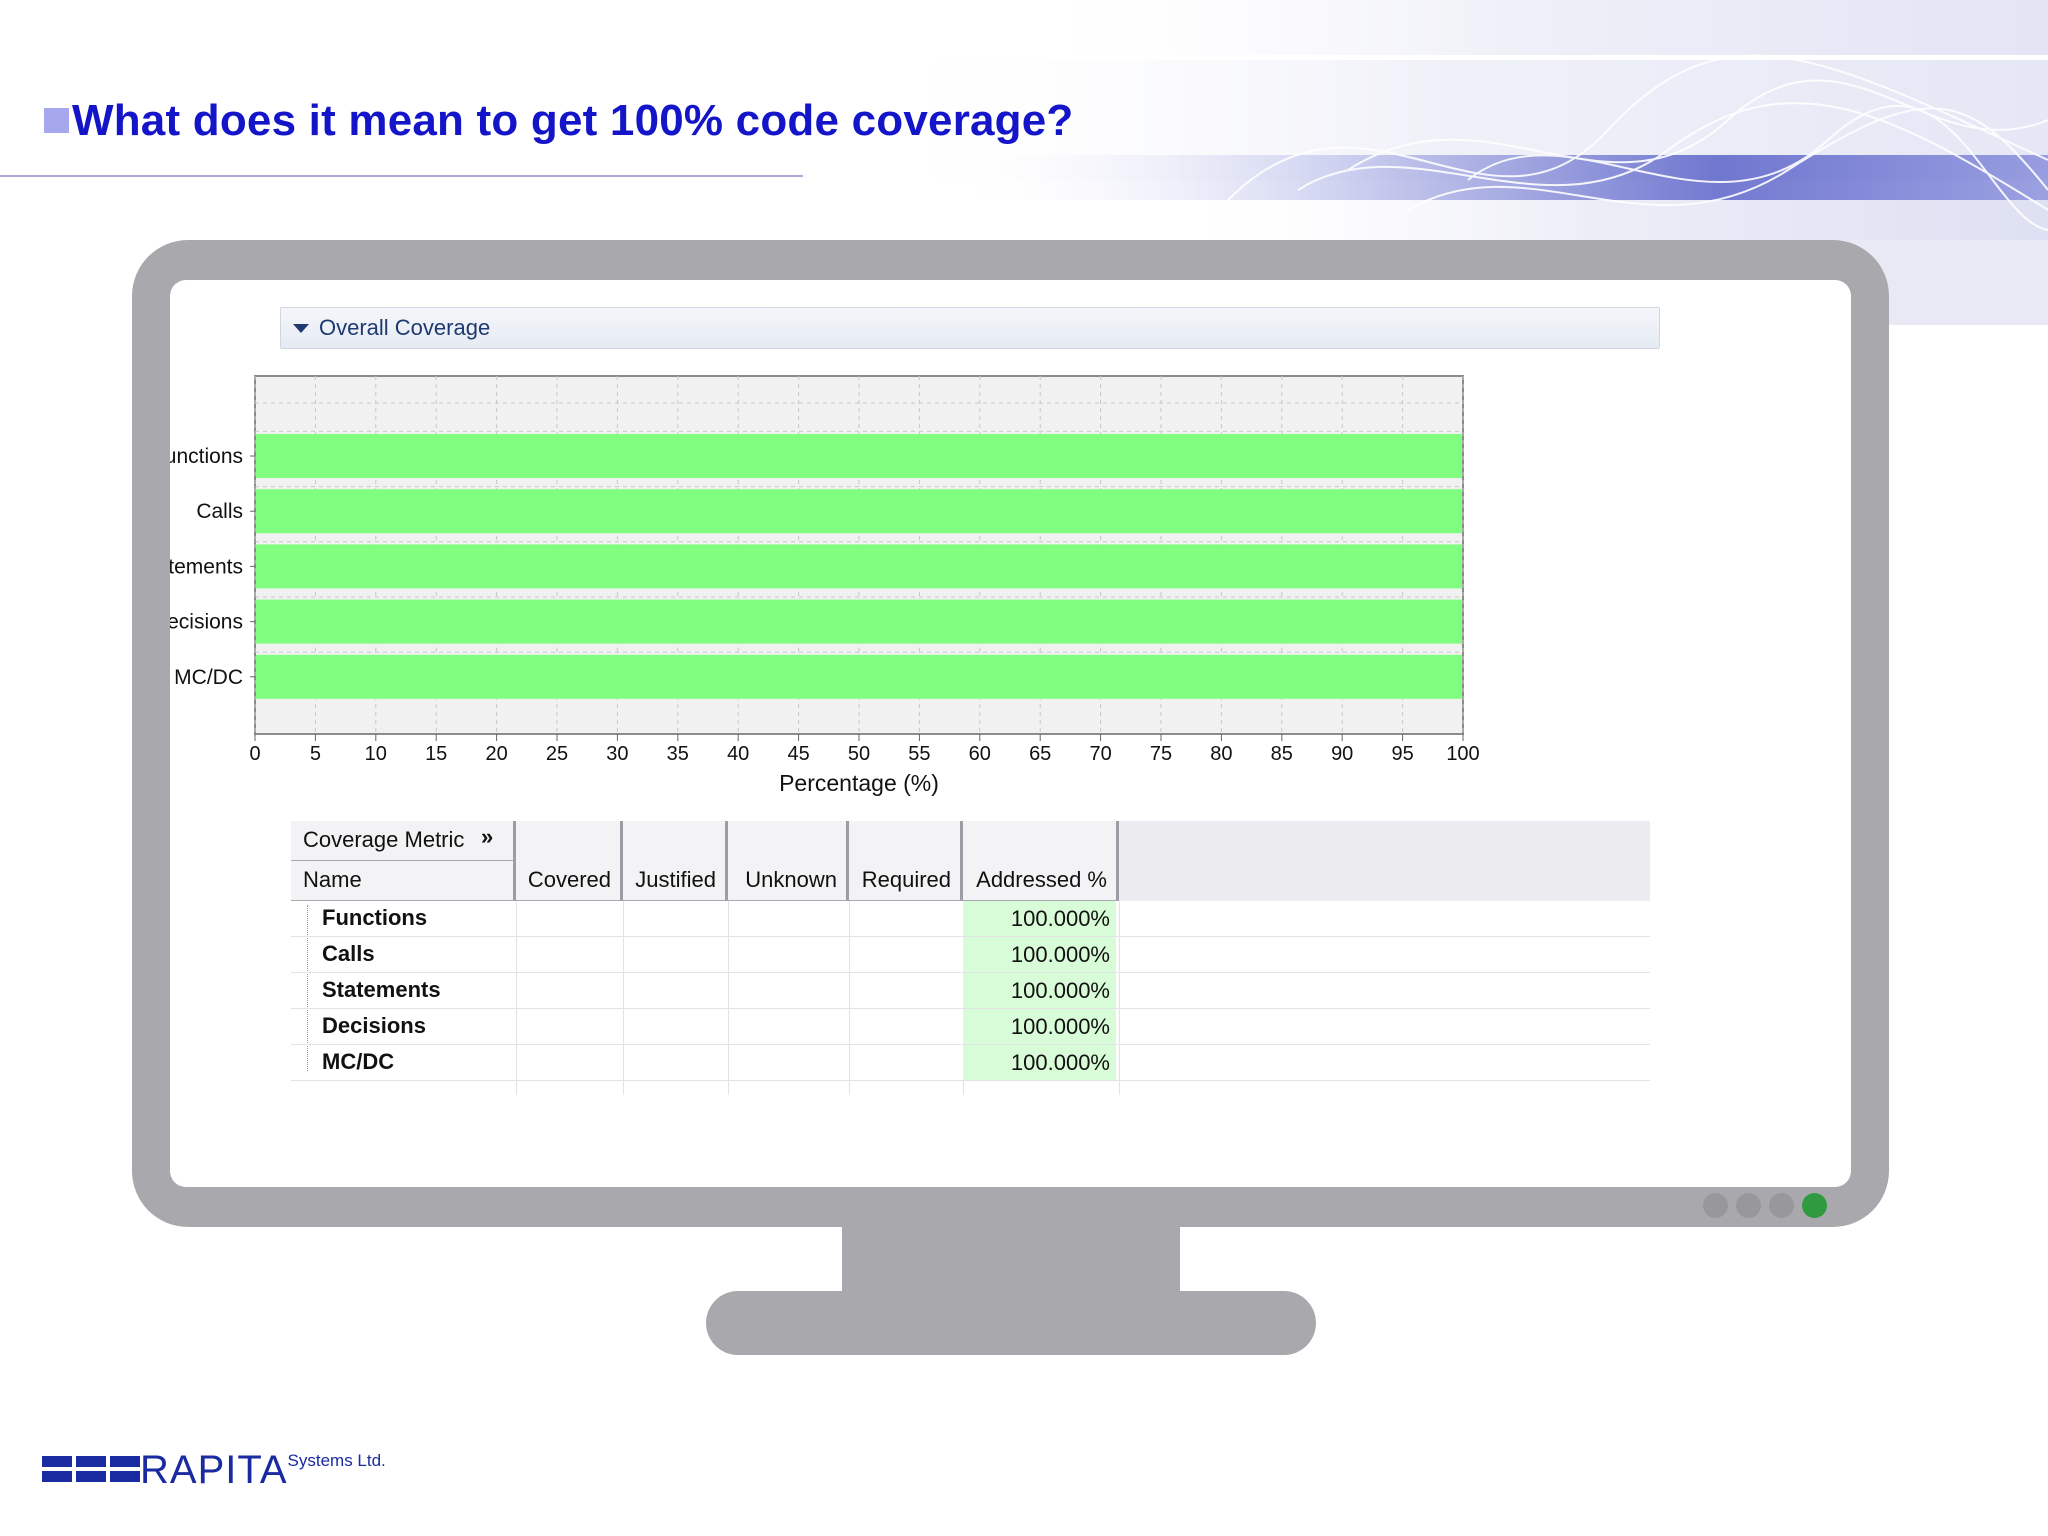 This screenshot has height=1536, width=2048. Describe the element at coordinates (859, 566) in the screenshot. I see `bar-statements` at that location.